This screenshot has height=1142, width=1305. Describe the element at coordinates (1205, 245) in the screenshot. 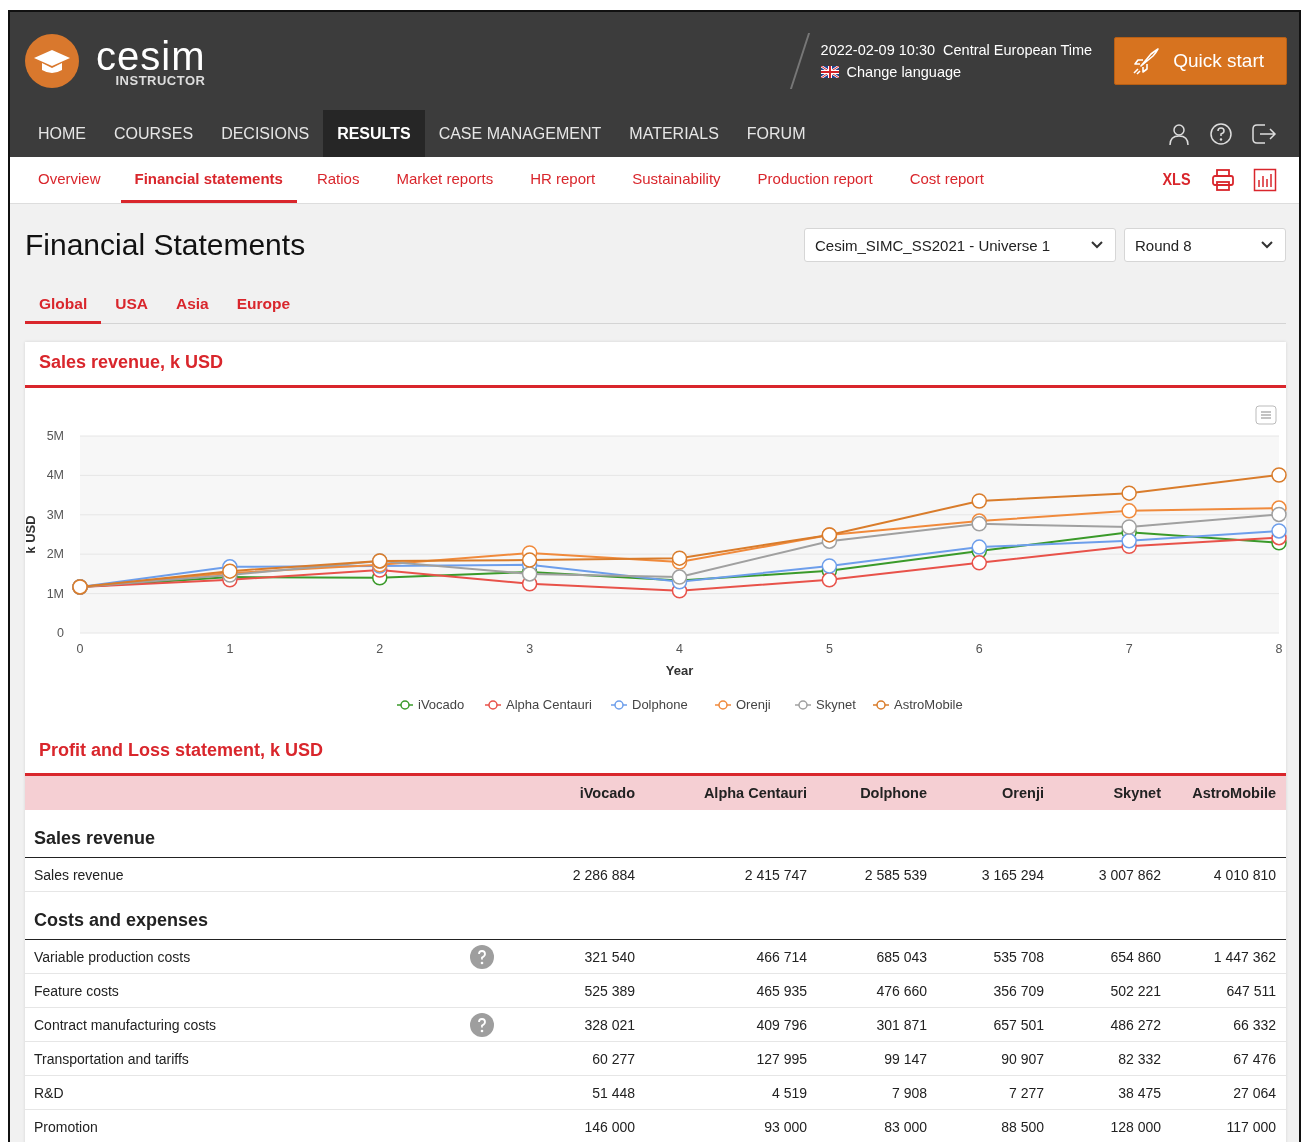

I see `round-dropdown: Round 8` at that location.